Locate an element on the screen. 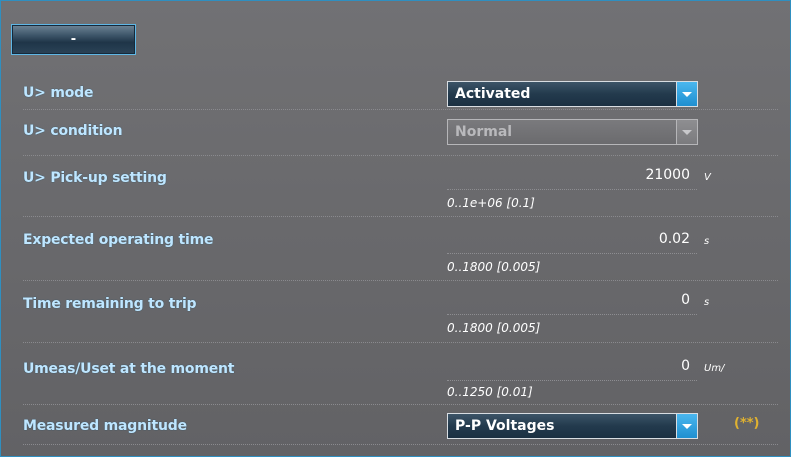 The height and width of the screenshot is (457, 791). ratio-label: Umeas/Uset at the moment is located at coordinates (129, 369).